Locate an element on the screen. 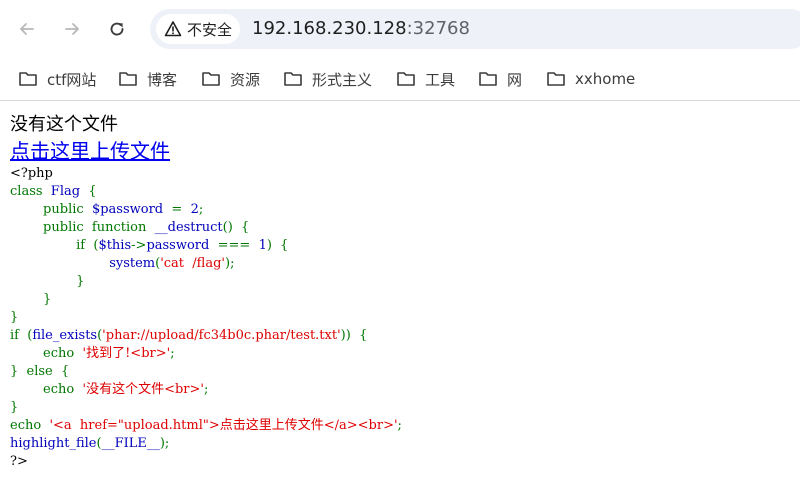  code-line: public function __destruct() { is located at coordinates (400, 228).